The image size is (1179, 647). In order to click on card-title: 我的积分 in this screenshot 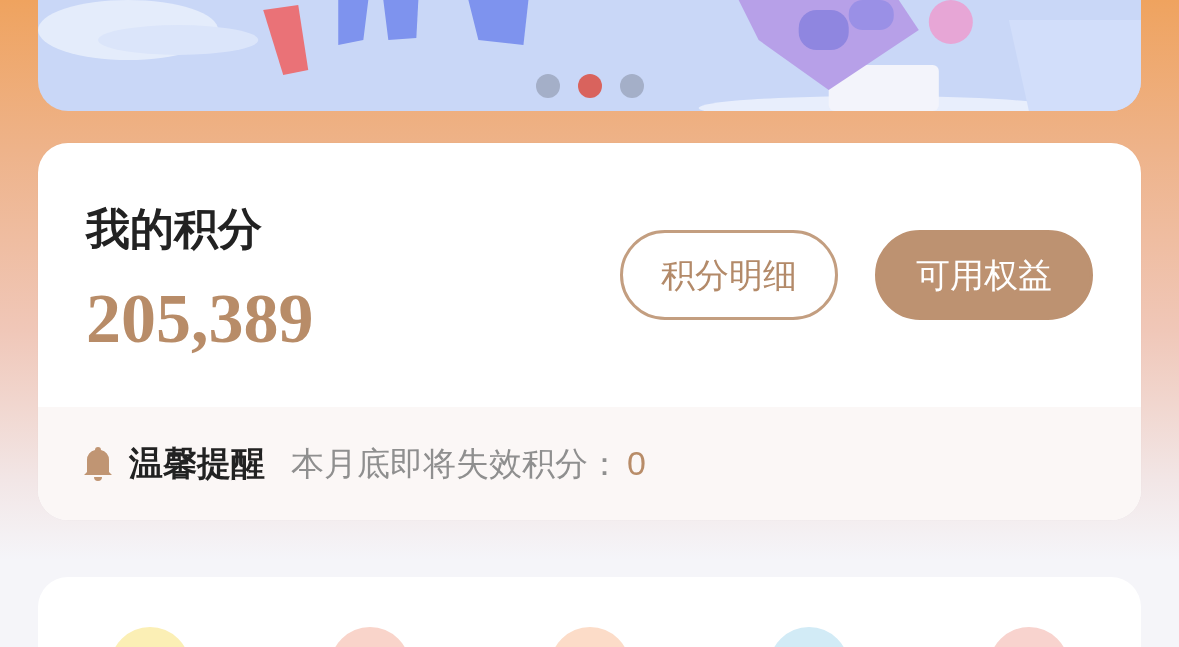, I will do `click(174, 229)`.